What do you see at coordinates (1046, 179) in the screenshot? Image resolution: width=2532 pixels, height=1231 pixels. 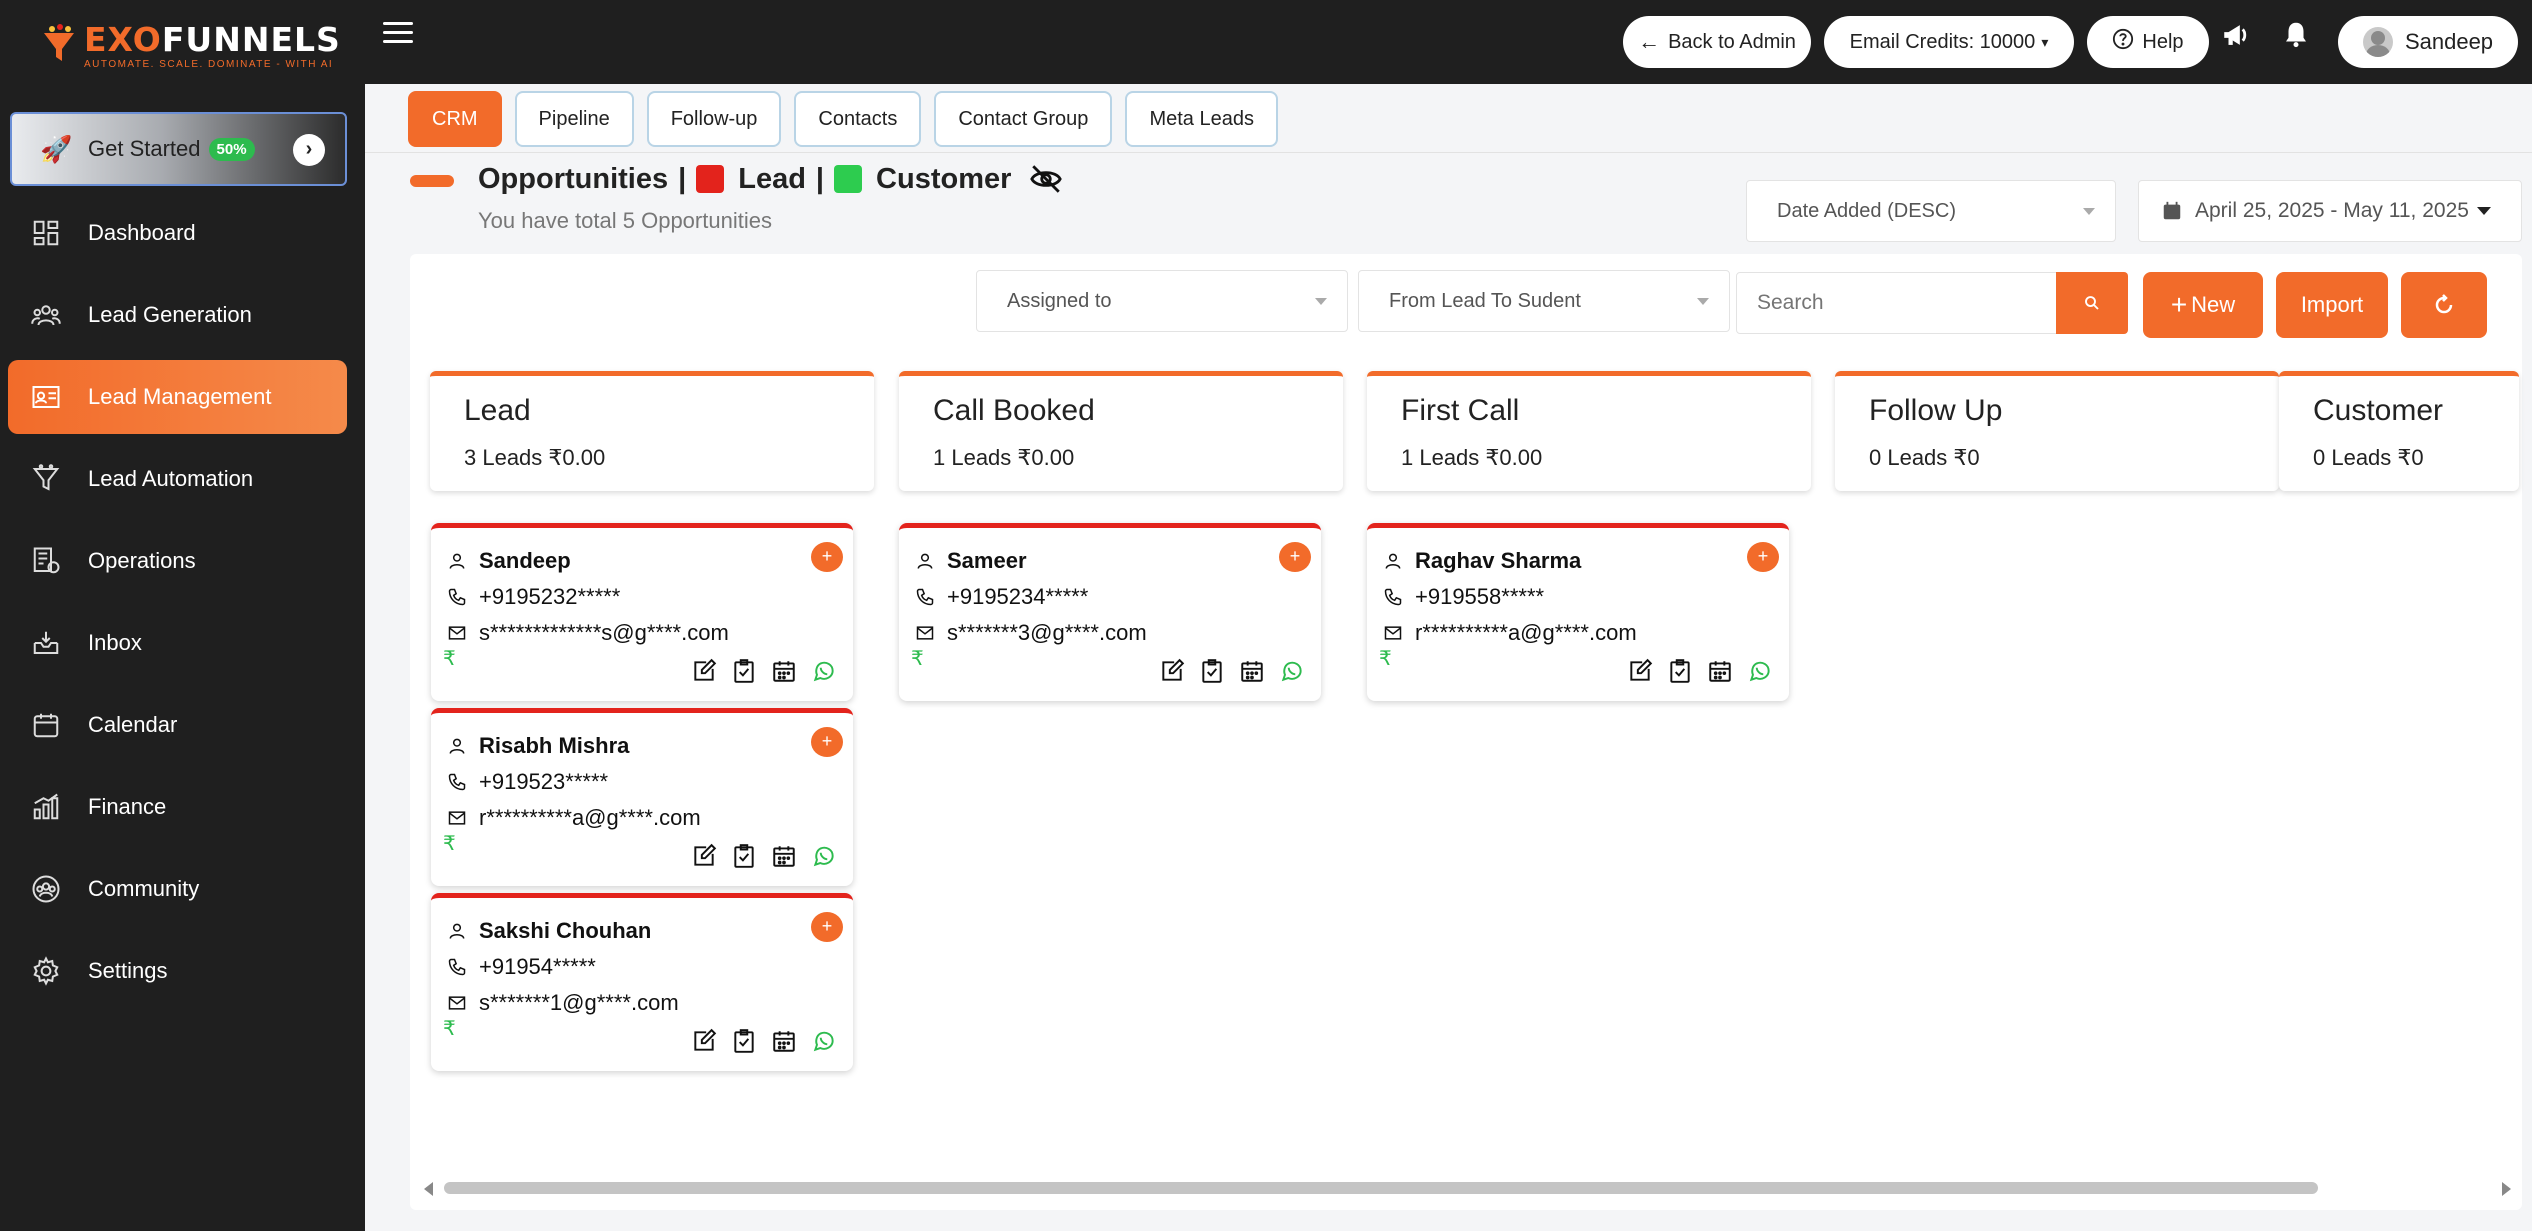 I see `eye-off-icon` at bounding box center [1046, 179].